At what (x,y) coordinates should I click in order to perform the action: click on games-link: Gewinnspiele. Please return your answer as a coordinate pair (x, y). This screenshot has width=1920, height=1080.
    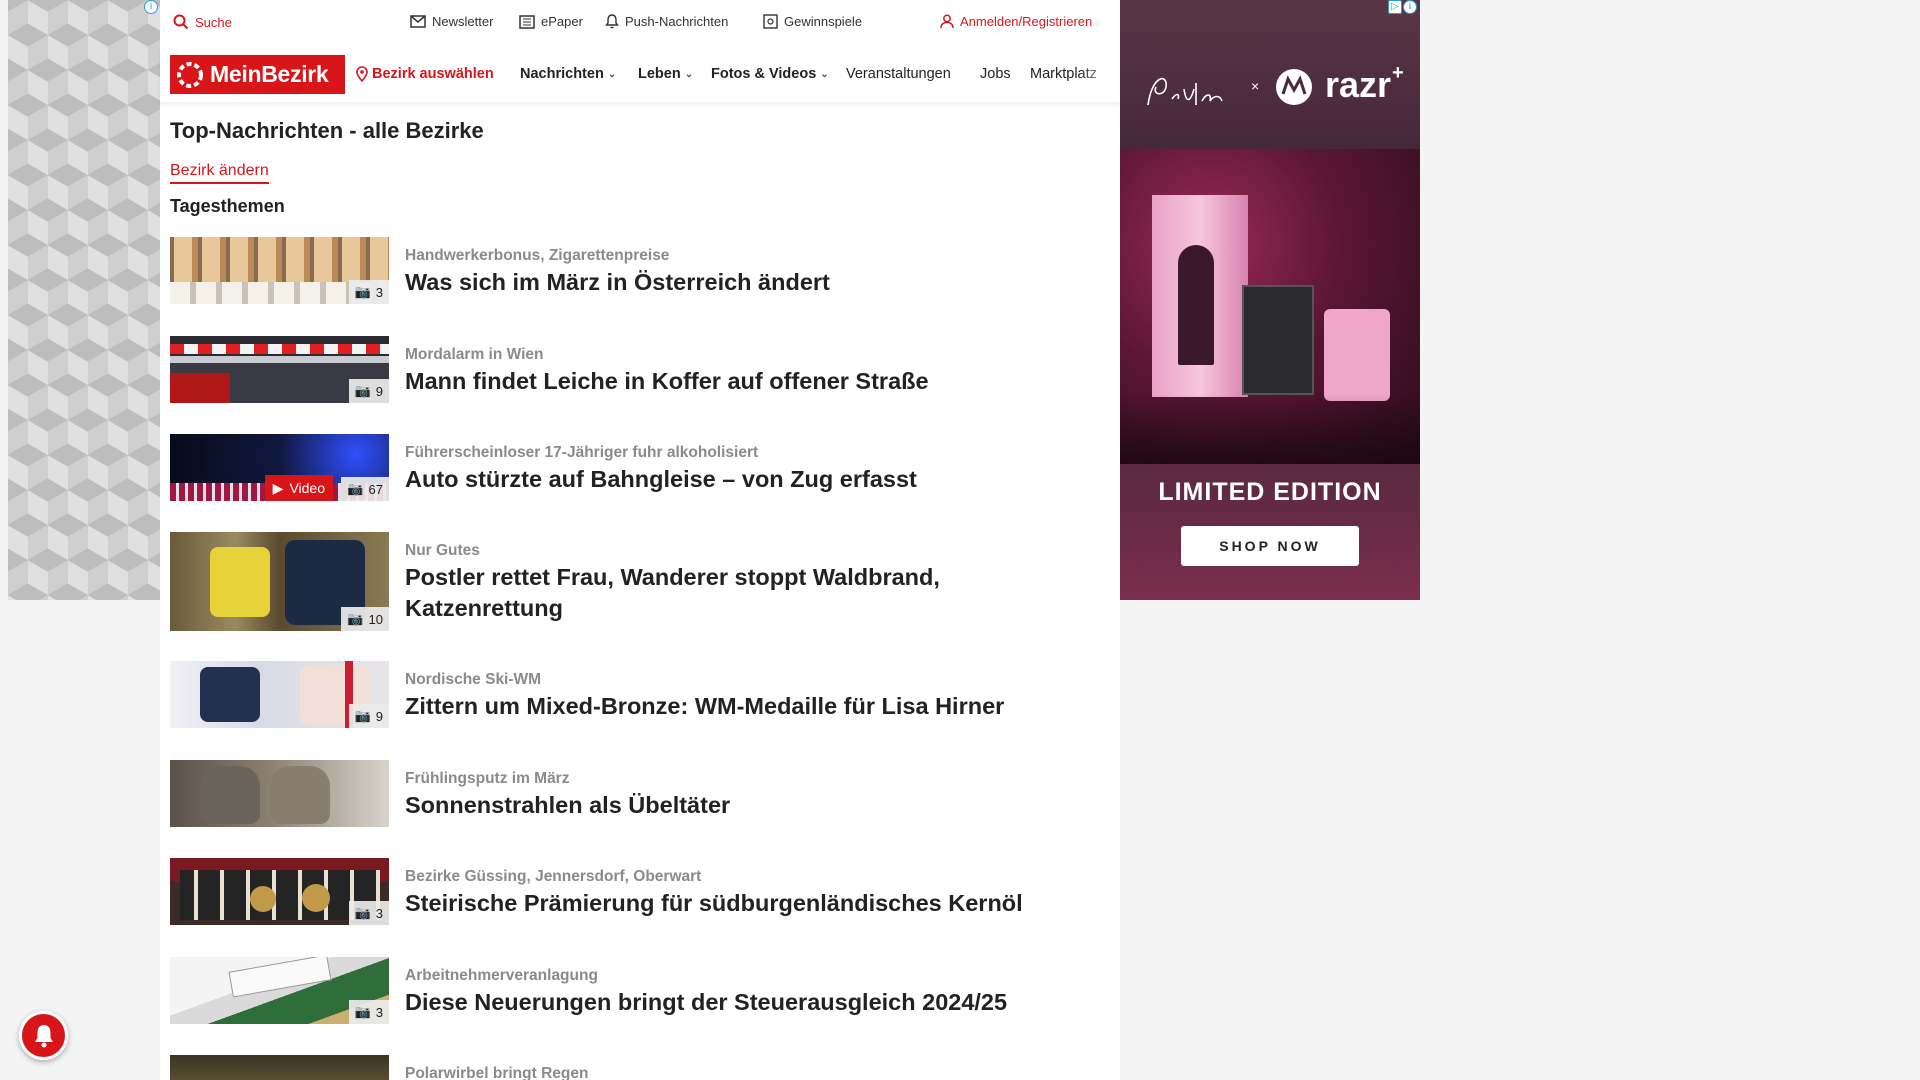
    Looking at the image, I should click on (812, 21).